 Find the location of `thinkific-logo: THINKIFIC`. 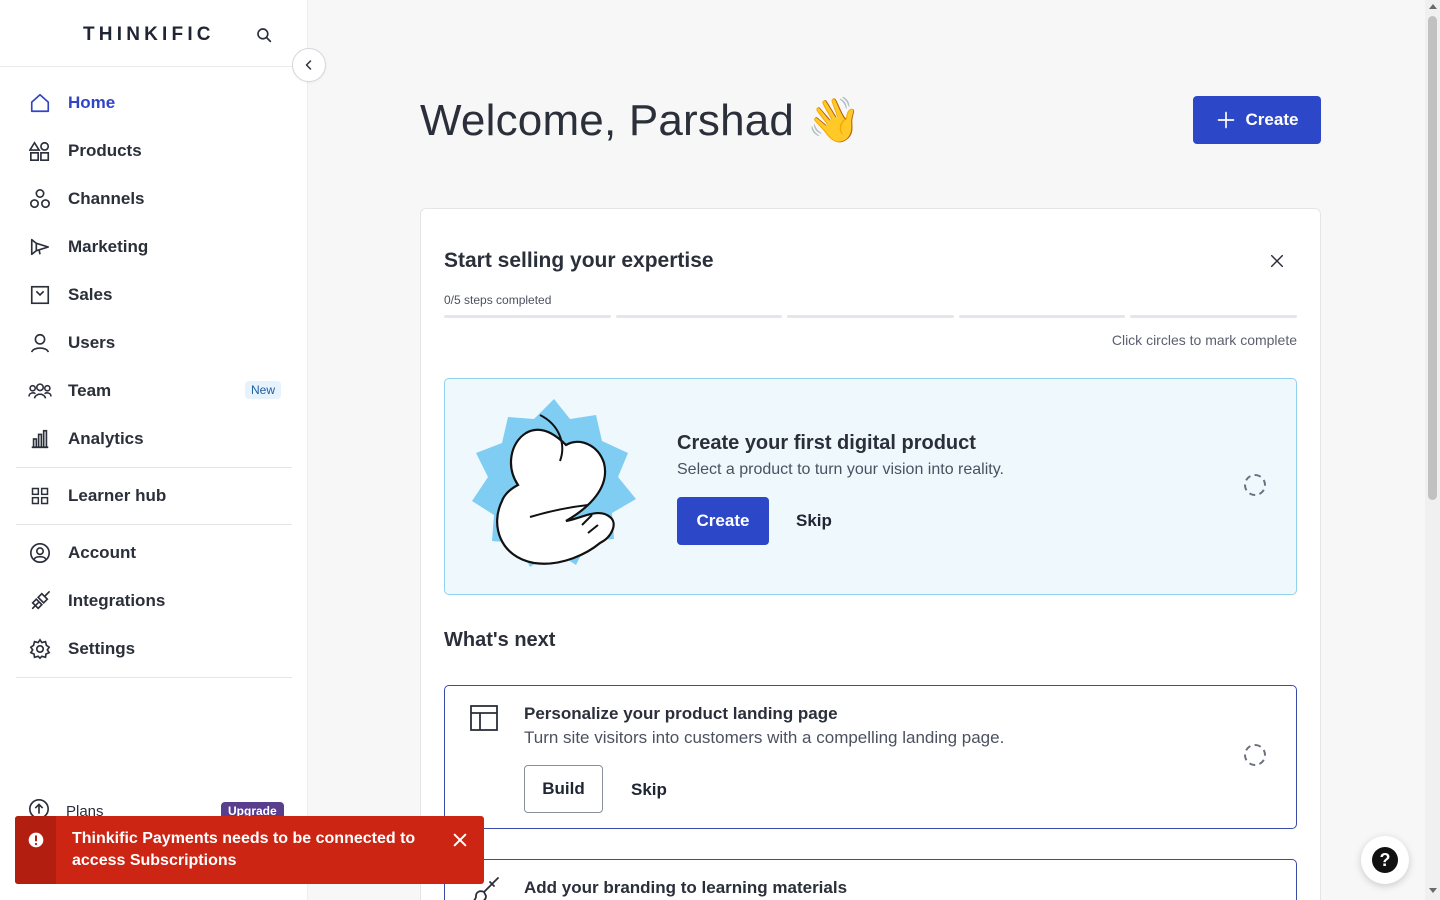

thinkific-logo: THINKIFIC is located at coordinates (149, 35).